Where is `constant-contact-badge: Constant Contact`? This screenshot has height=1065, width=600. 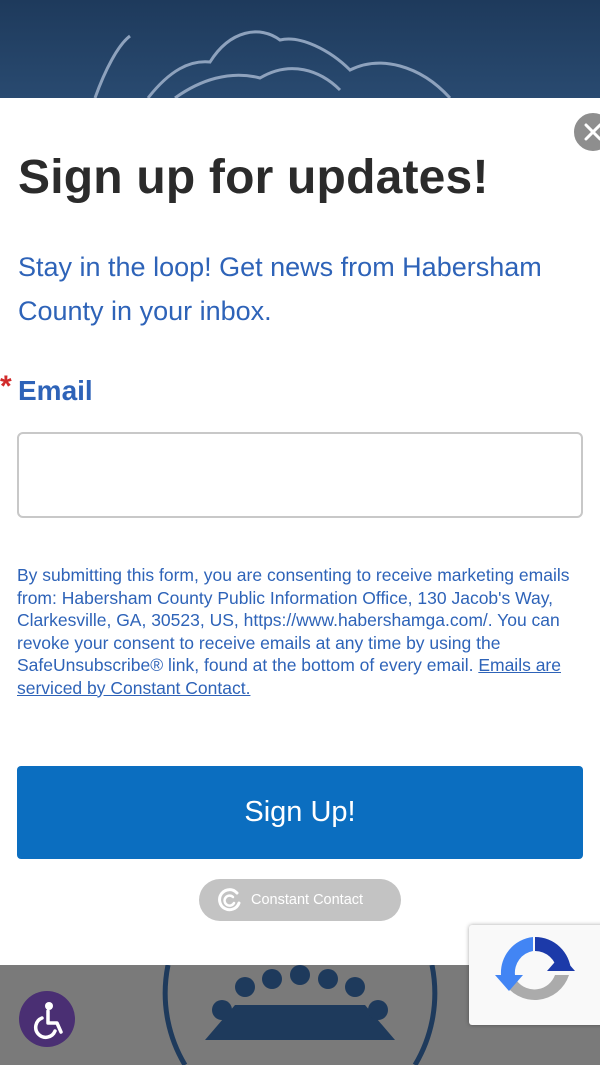
constant-contact-badge: Constant Contact is located at coordinates (300, 900).